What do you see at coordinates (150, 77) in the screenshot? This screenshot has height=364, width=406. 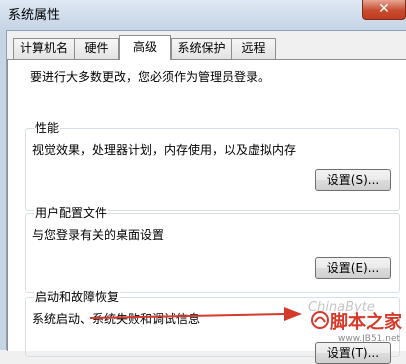 I see `admin-notice: 要进行大多数更改，您必须作为管理员登录。` at bounding box center [150, 77].